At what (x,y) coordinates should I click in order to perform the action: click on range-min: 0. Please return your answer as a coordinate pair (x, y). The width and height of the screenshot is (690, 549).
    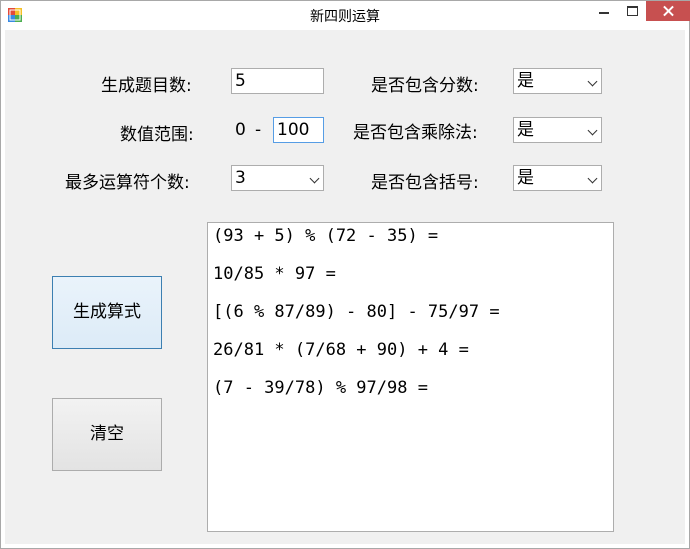
    Looking at the image, I should click on (240, 130).